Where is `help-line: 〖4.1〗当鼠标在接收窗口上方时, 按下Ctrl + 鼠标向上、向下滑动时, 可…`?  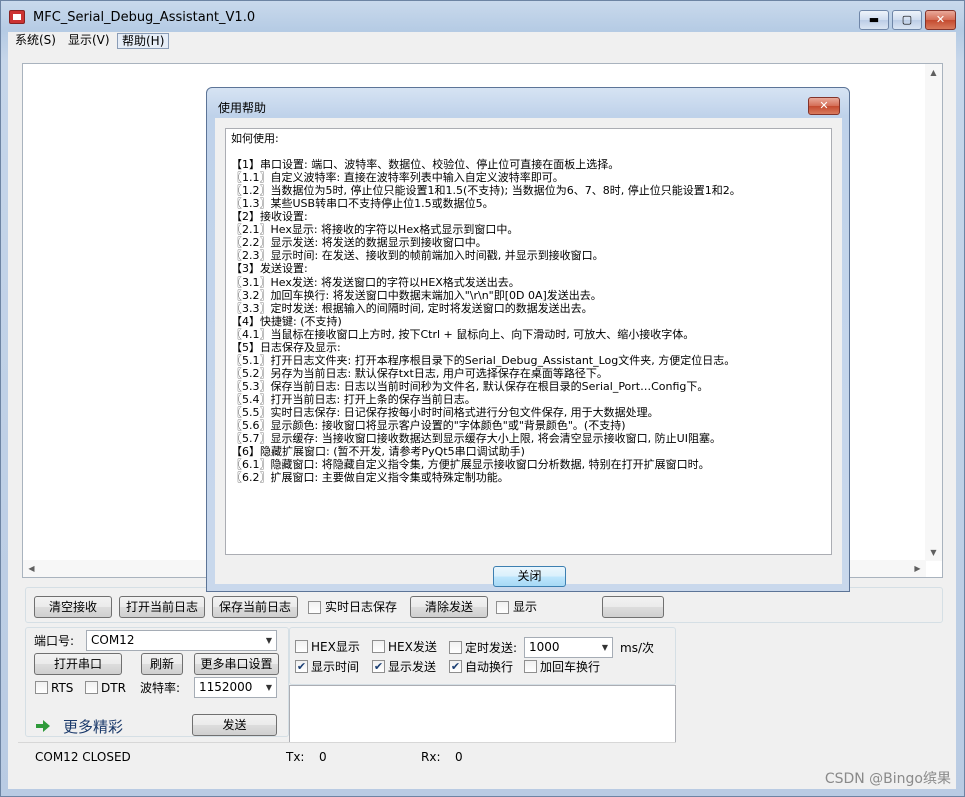 help-line: 〖4.1〗当鼠标在接收窗口上方时, 按下Ctrl + 鼠标向上、向下滑动时, 可… is located at coordinates (463, 334).